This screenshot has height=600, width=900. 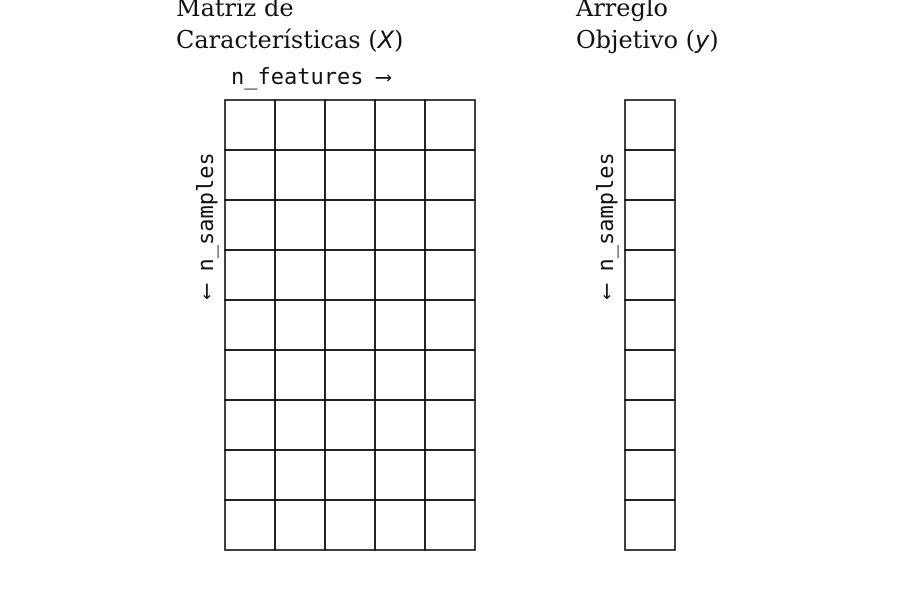 I want to click on n-features-label: n_features ⟶, so click(x=311, y=77).